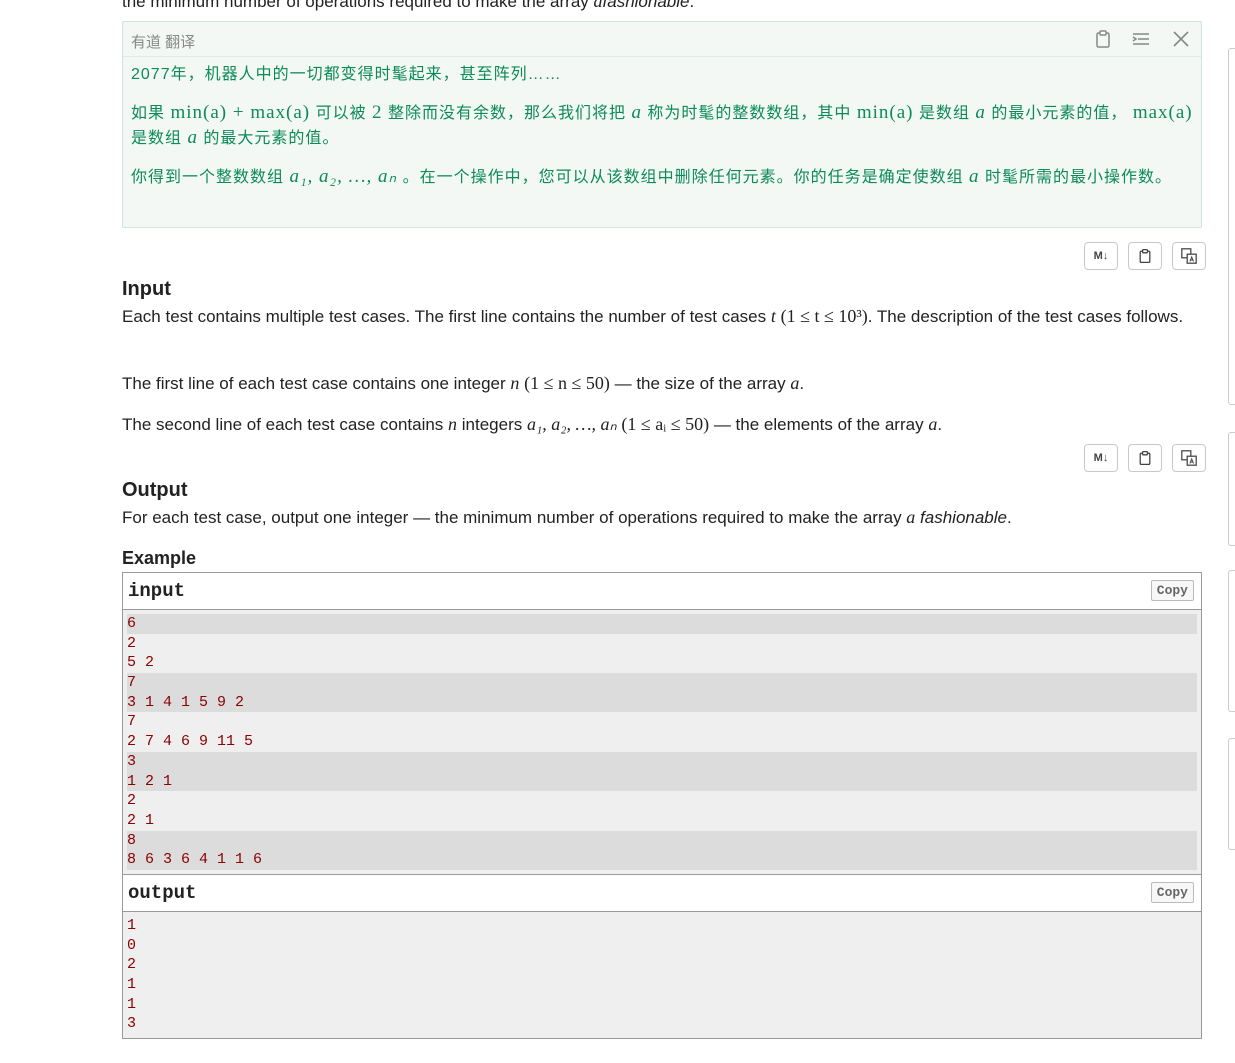  What do you see at coordinates (662, 702) in the screenshot?
I see `io-line: 3 1 4 1 5 9 2` at bounding box center [662, 702].